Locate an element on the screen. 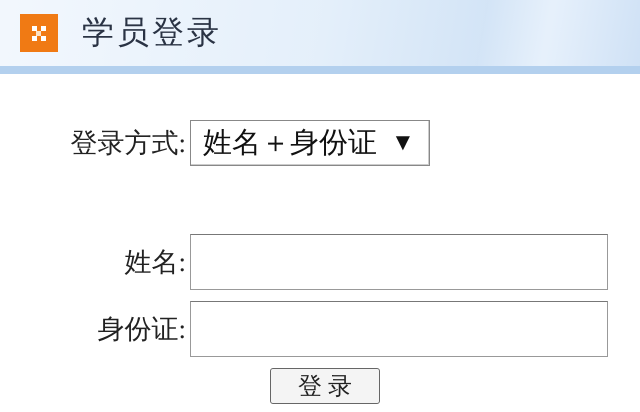 The height and width of the screenshot is (412, 640). login-button: 登 录 is located at coordinates (325, 386).